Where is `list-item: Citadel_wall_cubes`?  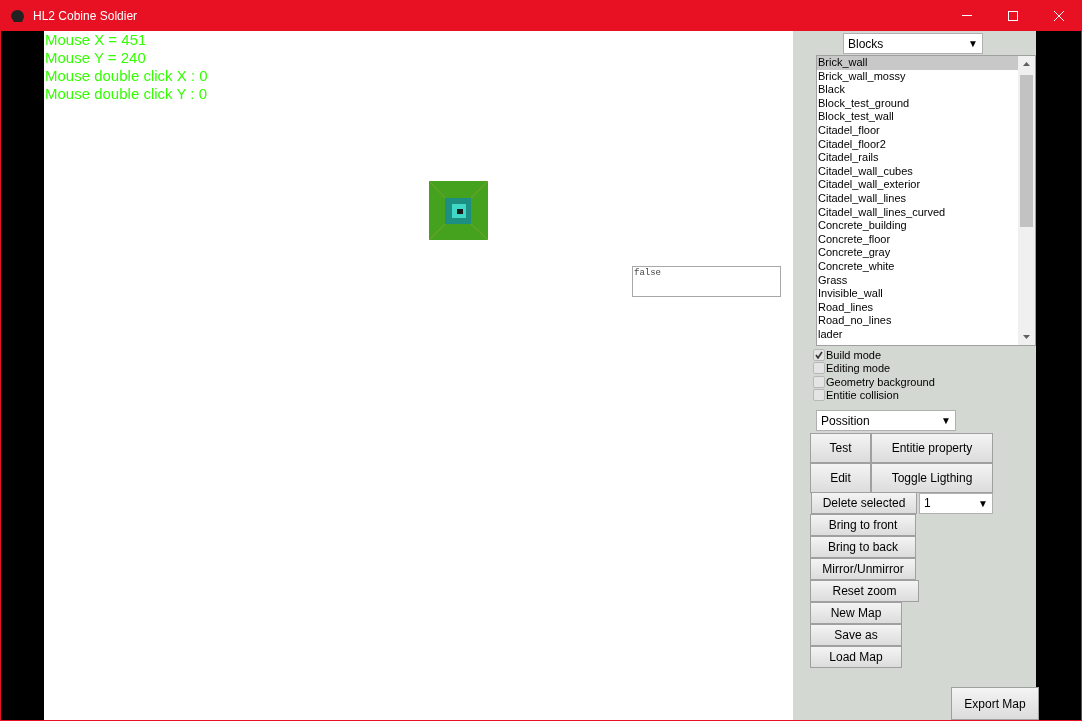 list-item: Citadel_wall_cubes is located at coordinates (917, 171).